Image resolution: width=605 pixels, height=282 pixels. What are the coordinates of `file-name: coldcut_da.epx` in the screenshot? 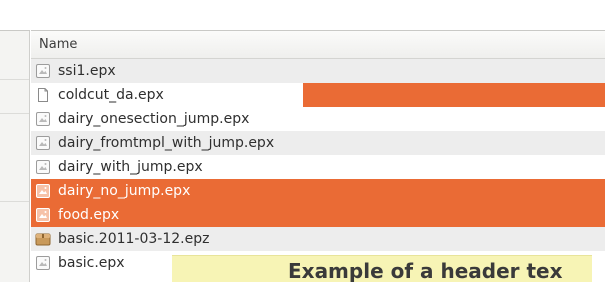 It's located at (111, 95).